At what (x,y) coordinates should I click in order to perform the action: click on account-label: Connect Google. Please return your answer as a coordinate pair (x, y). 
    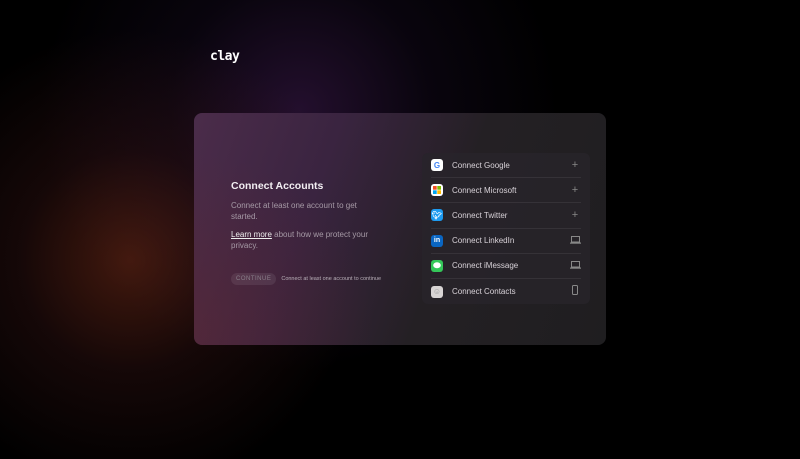
    Looking at the image, I should click on (481, 165).